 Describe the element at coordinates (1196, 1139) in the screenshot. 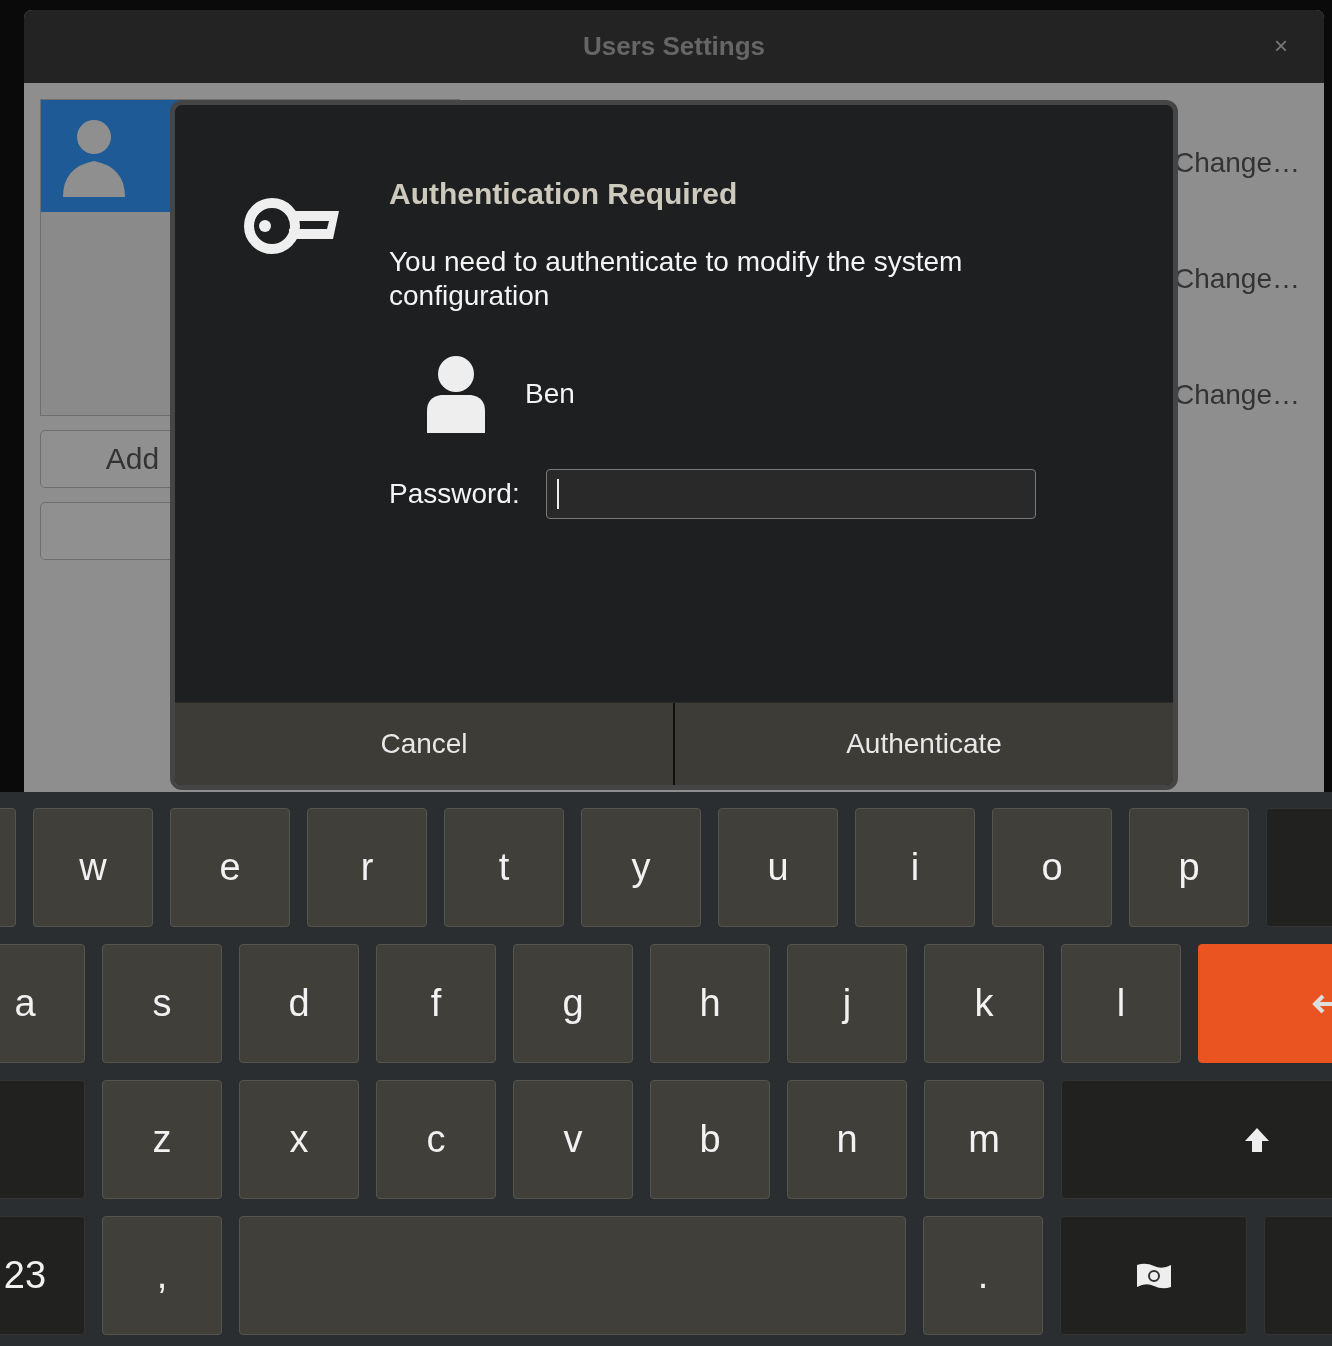

I see `shift-key` at that location.